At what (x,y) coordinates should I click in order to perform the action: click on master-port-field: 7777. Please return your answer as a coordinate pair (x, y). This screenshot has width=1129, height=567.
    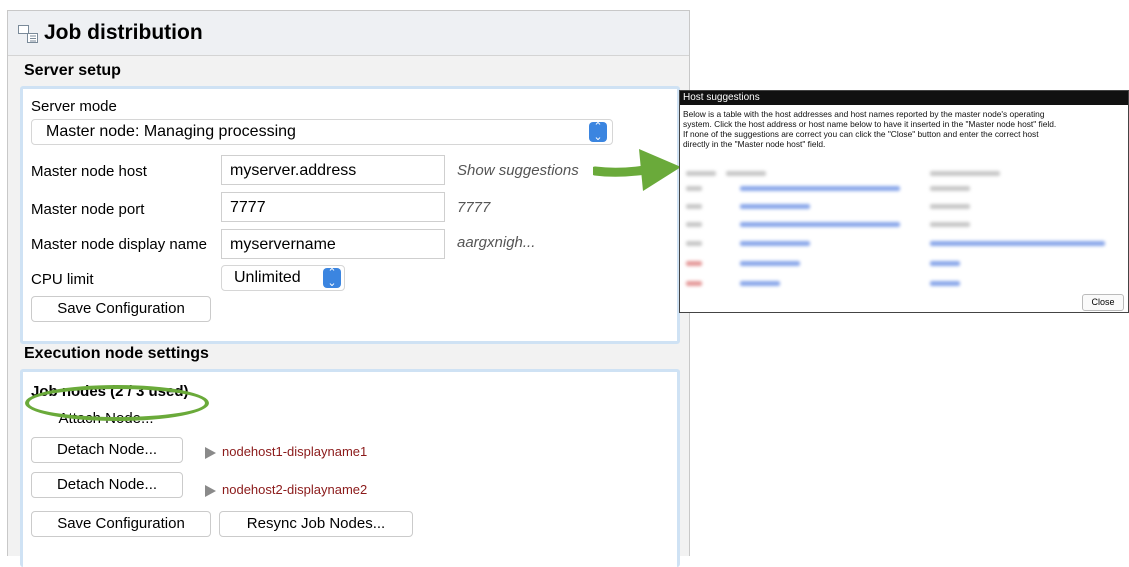
    Looking at the image, I should click on (333, 207).